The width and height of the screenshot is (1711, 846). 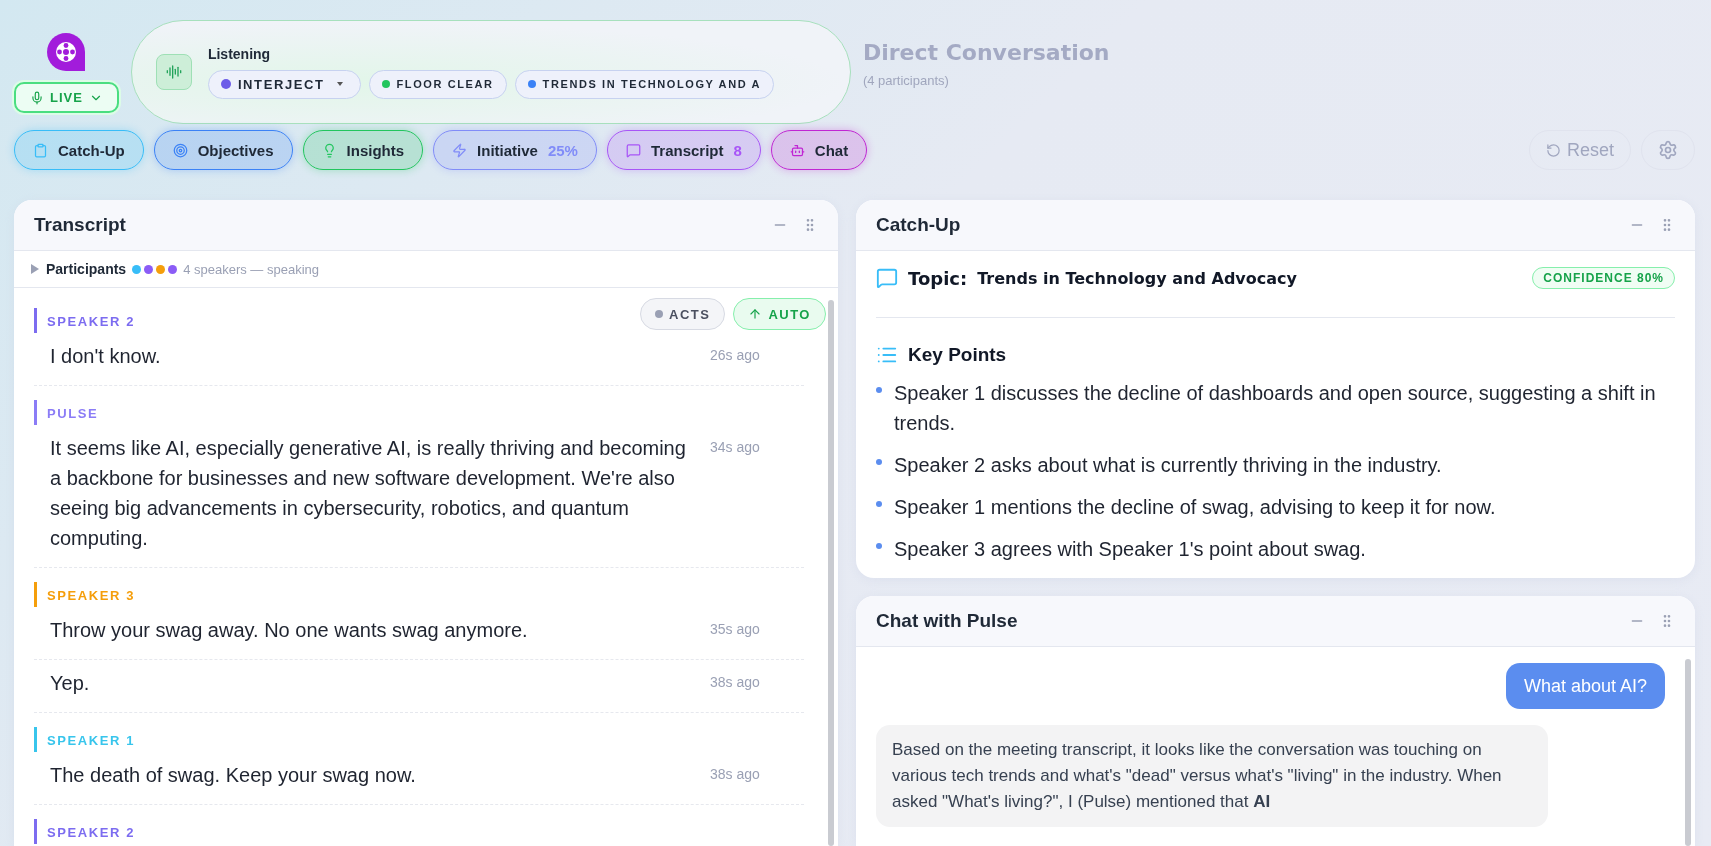 I want to click on status-chip: TRENDS IN TECHNOLOGY AND A, so click(x=644, y=84).